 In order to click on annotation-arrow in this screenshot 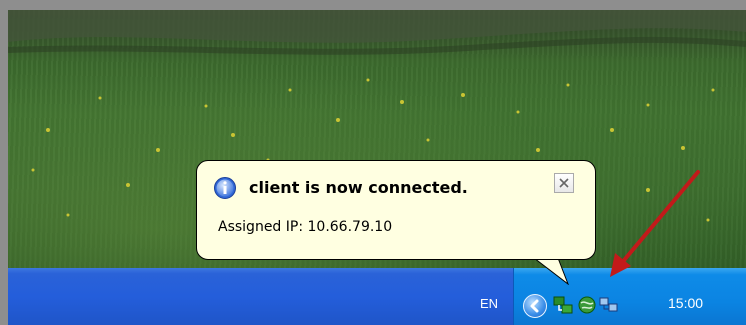, I will do `click(655, 223)`.